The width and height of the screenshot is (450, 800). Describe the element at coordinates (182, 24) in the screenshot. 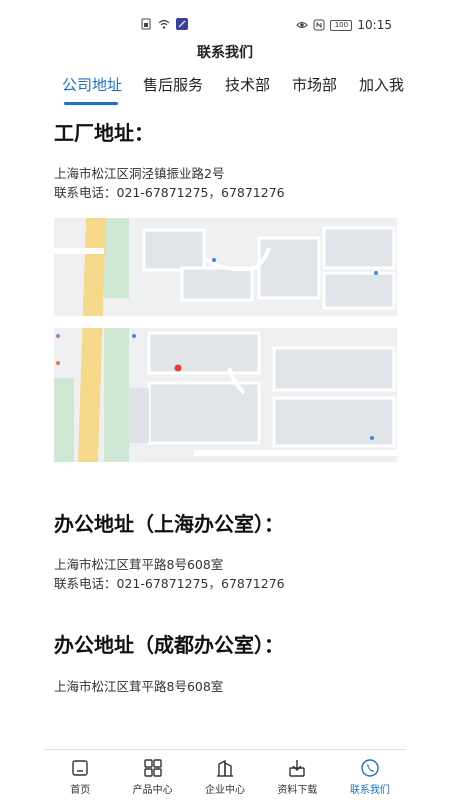

I see `app-icon` at that location.